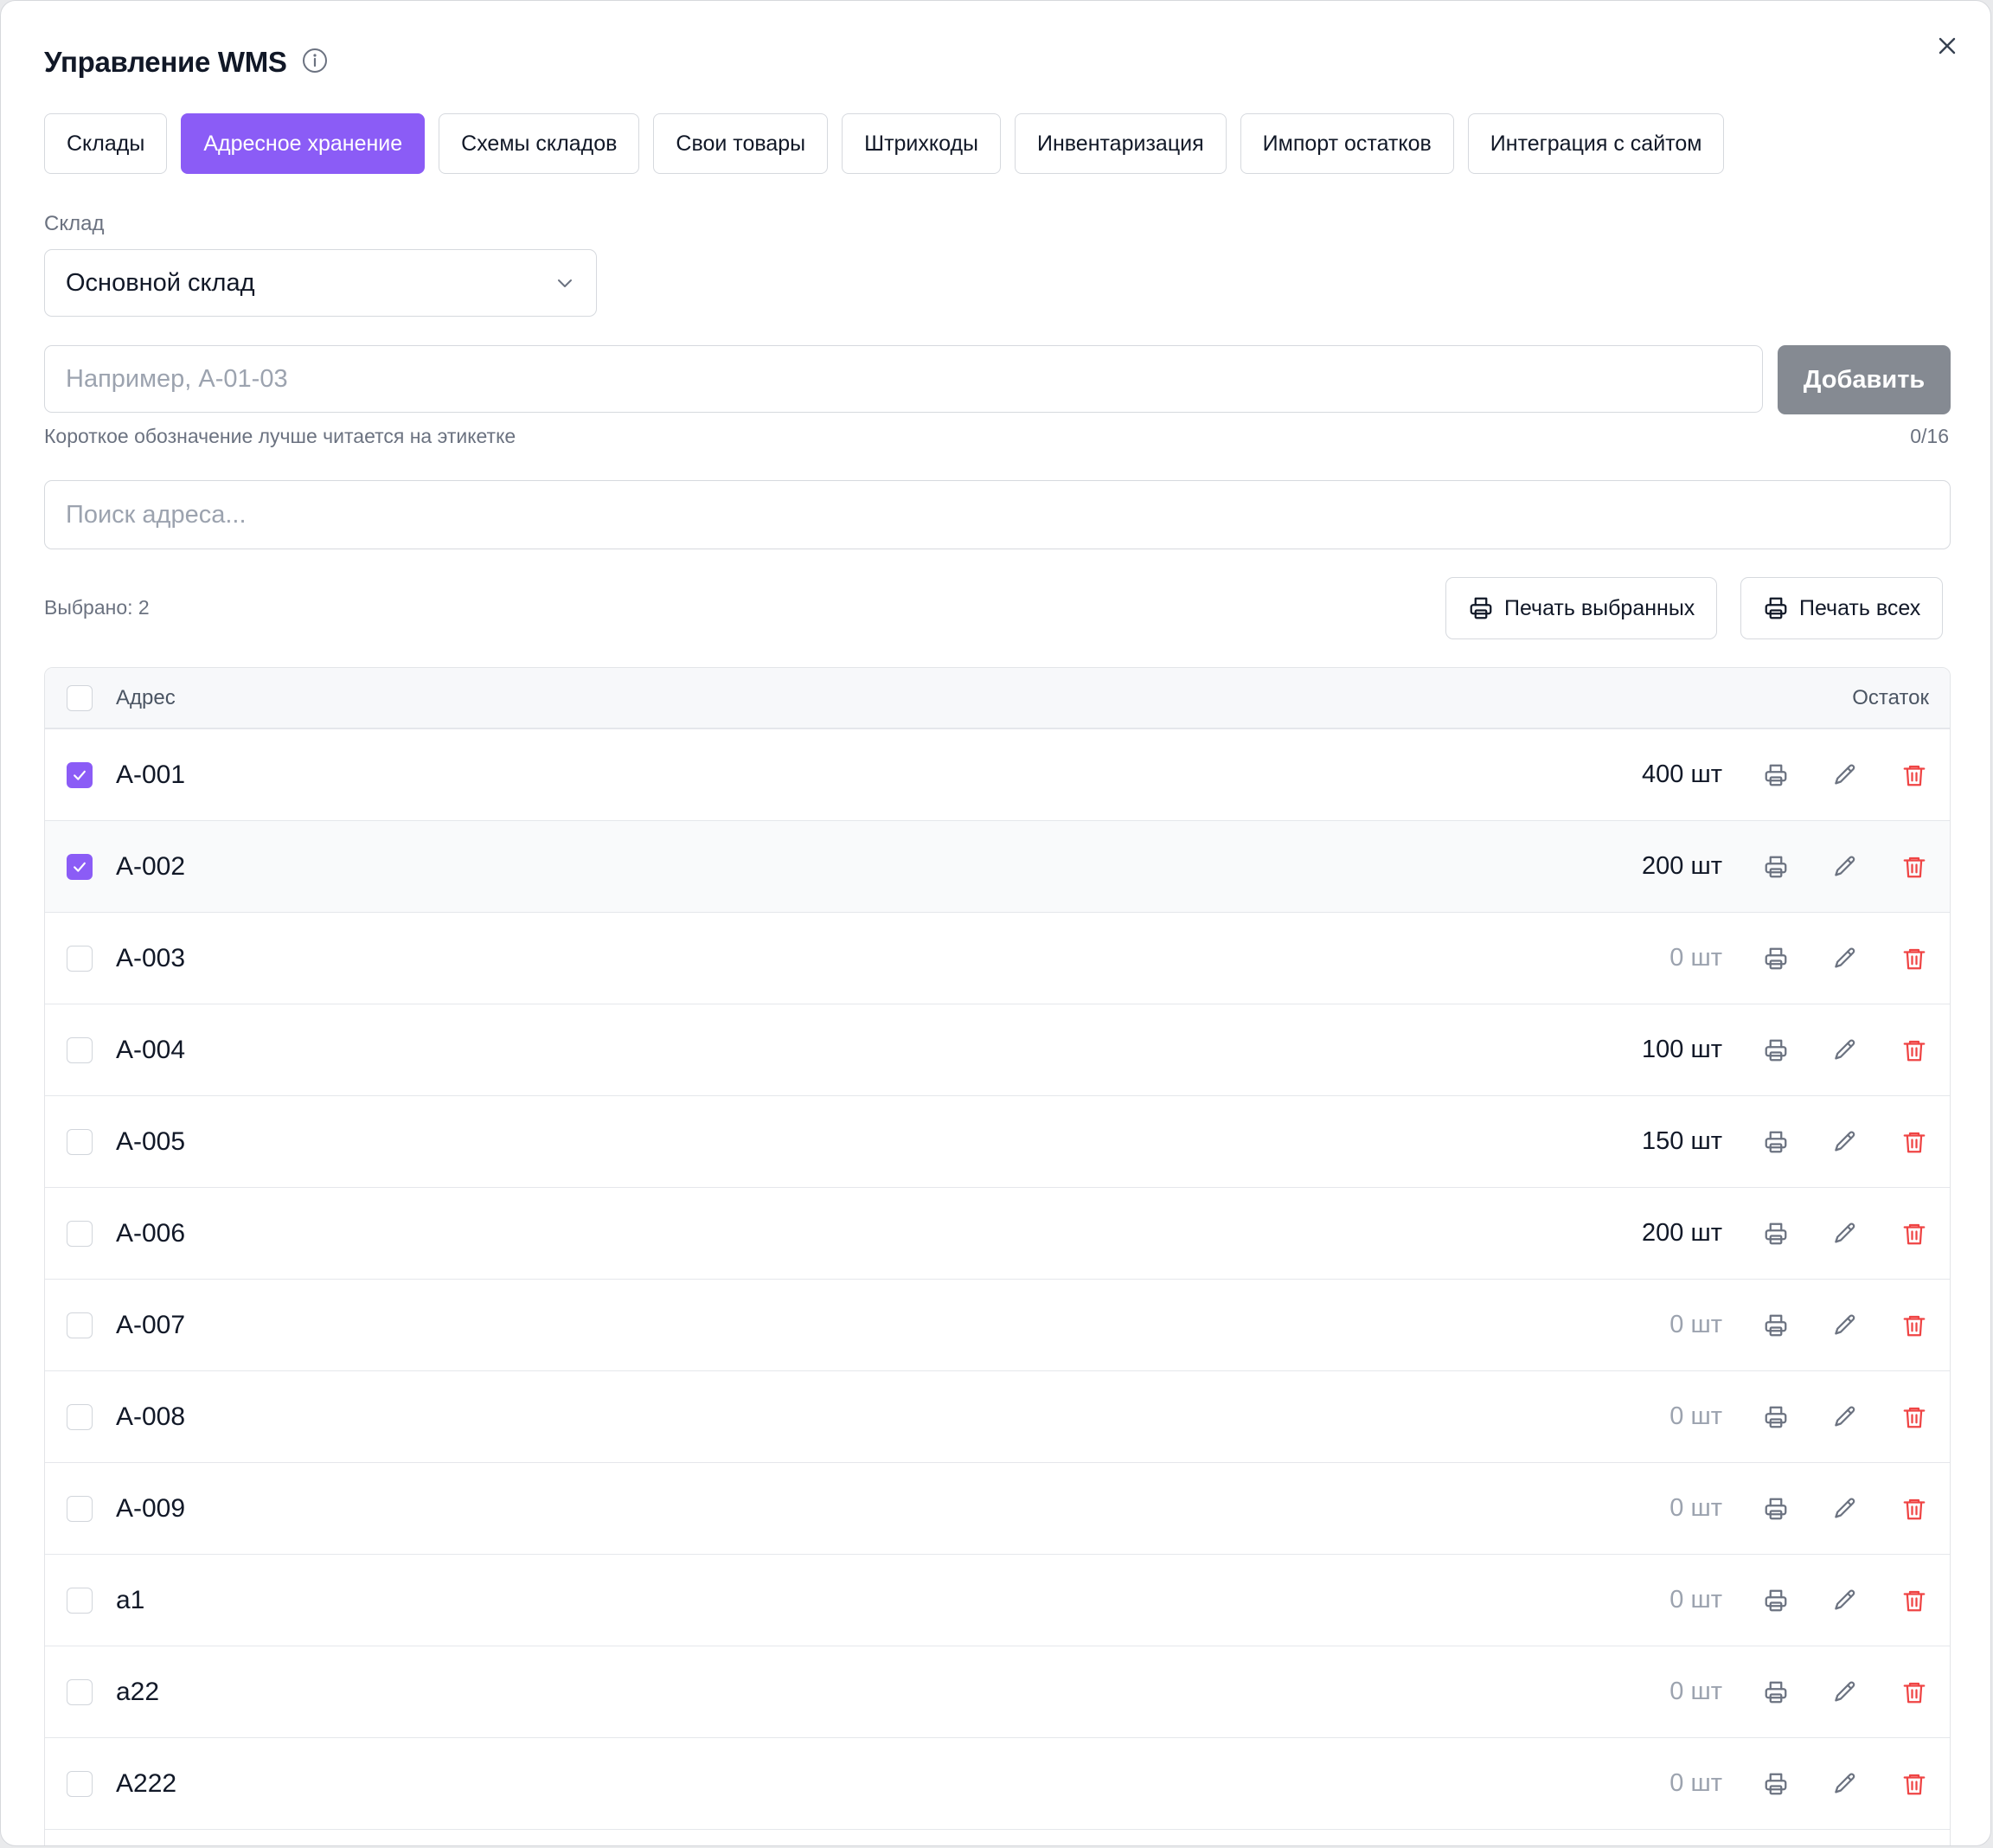 The width and height of the screenshot is (1993, 1848). I want to click on row-stock: 400 шт, so click(1682, 774).